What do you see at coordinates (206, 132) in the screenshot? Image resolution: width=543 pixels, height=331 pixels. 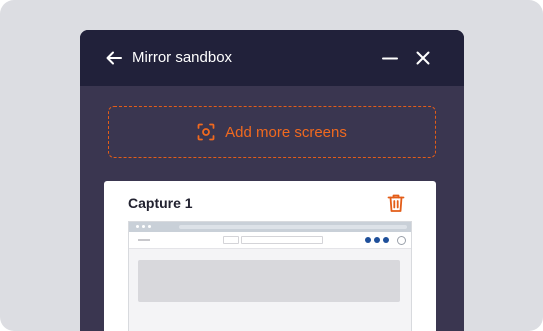 I see `screen-capture-icon` at bounding box center [206, 132].